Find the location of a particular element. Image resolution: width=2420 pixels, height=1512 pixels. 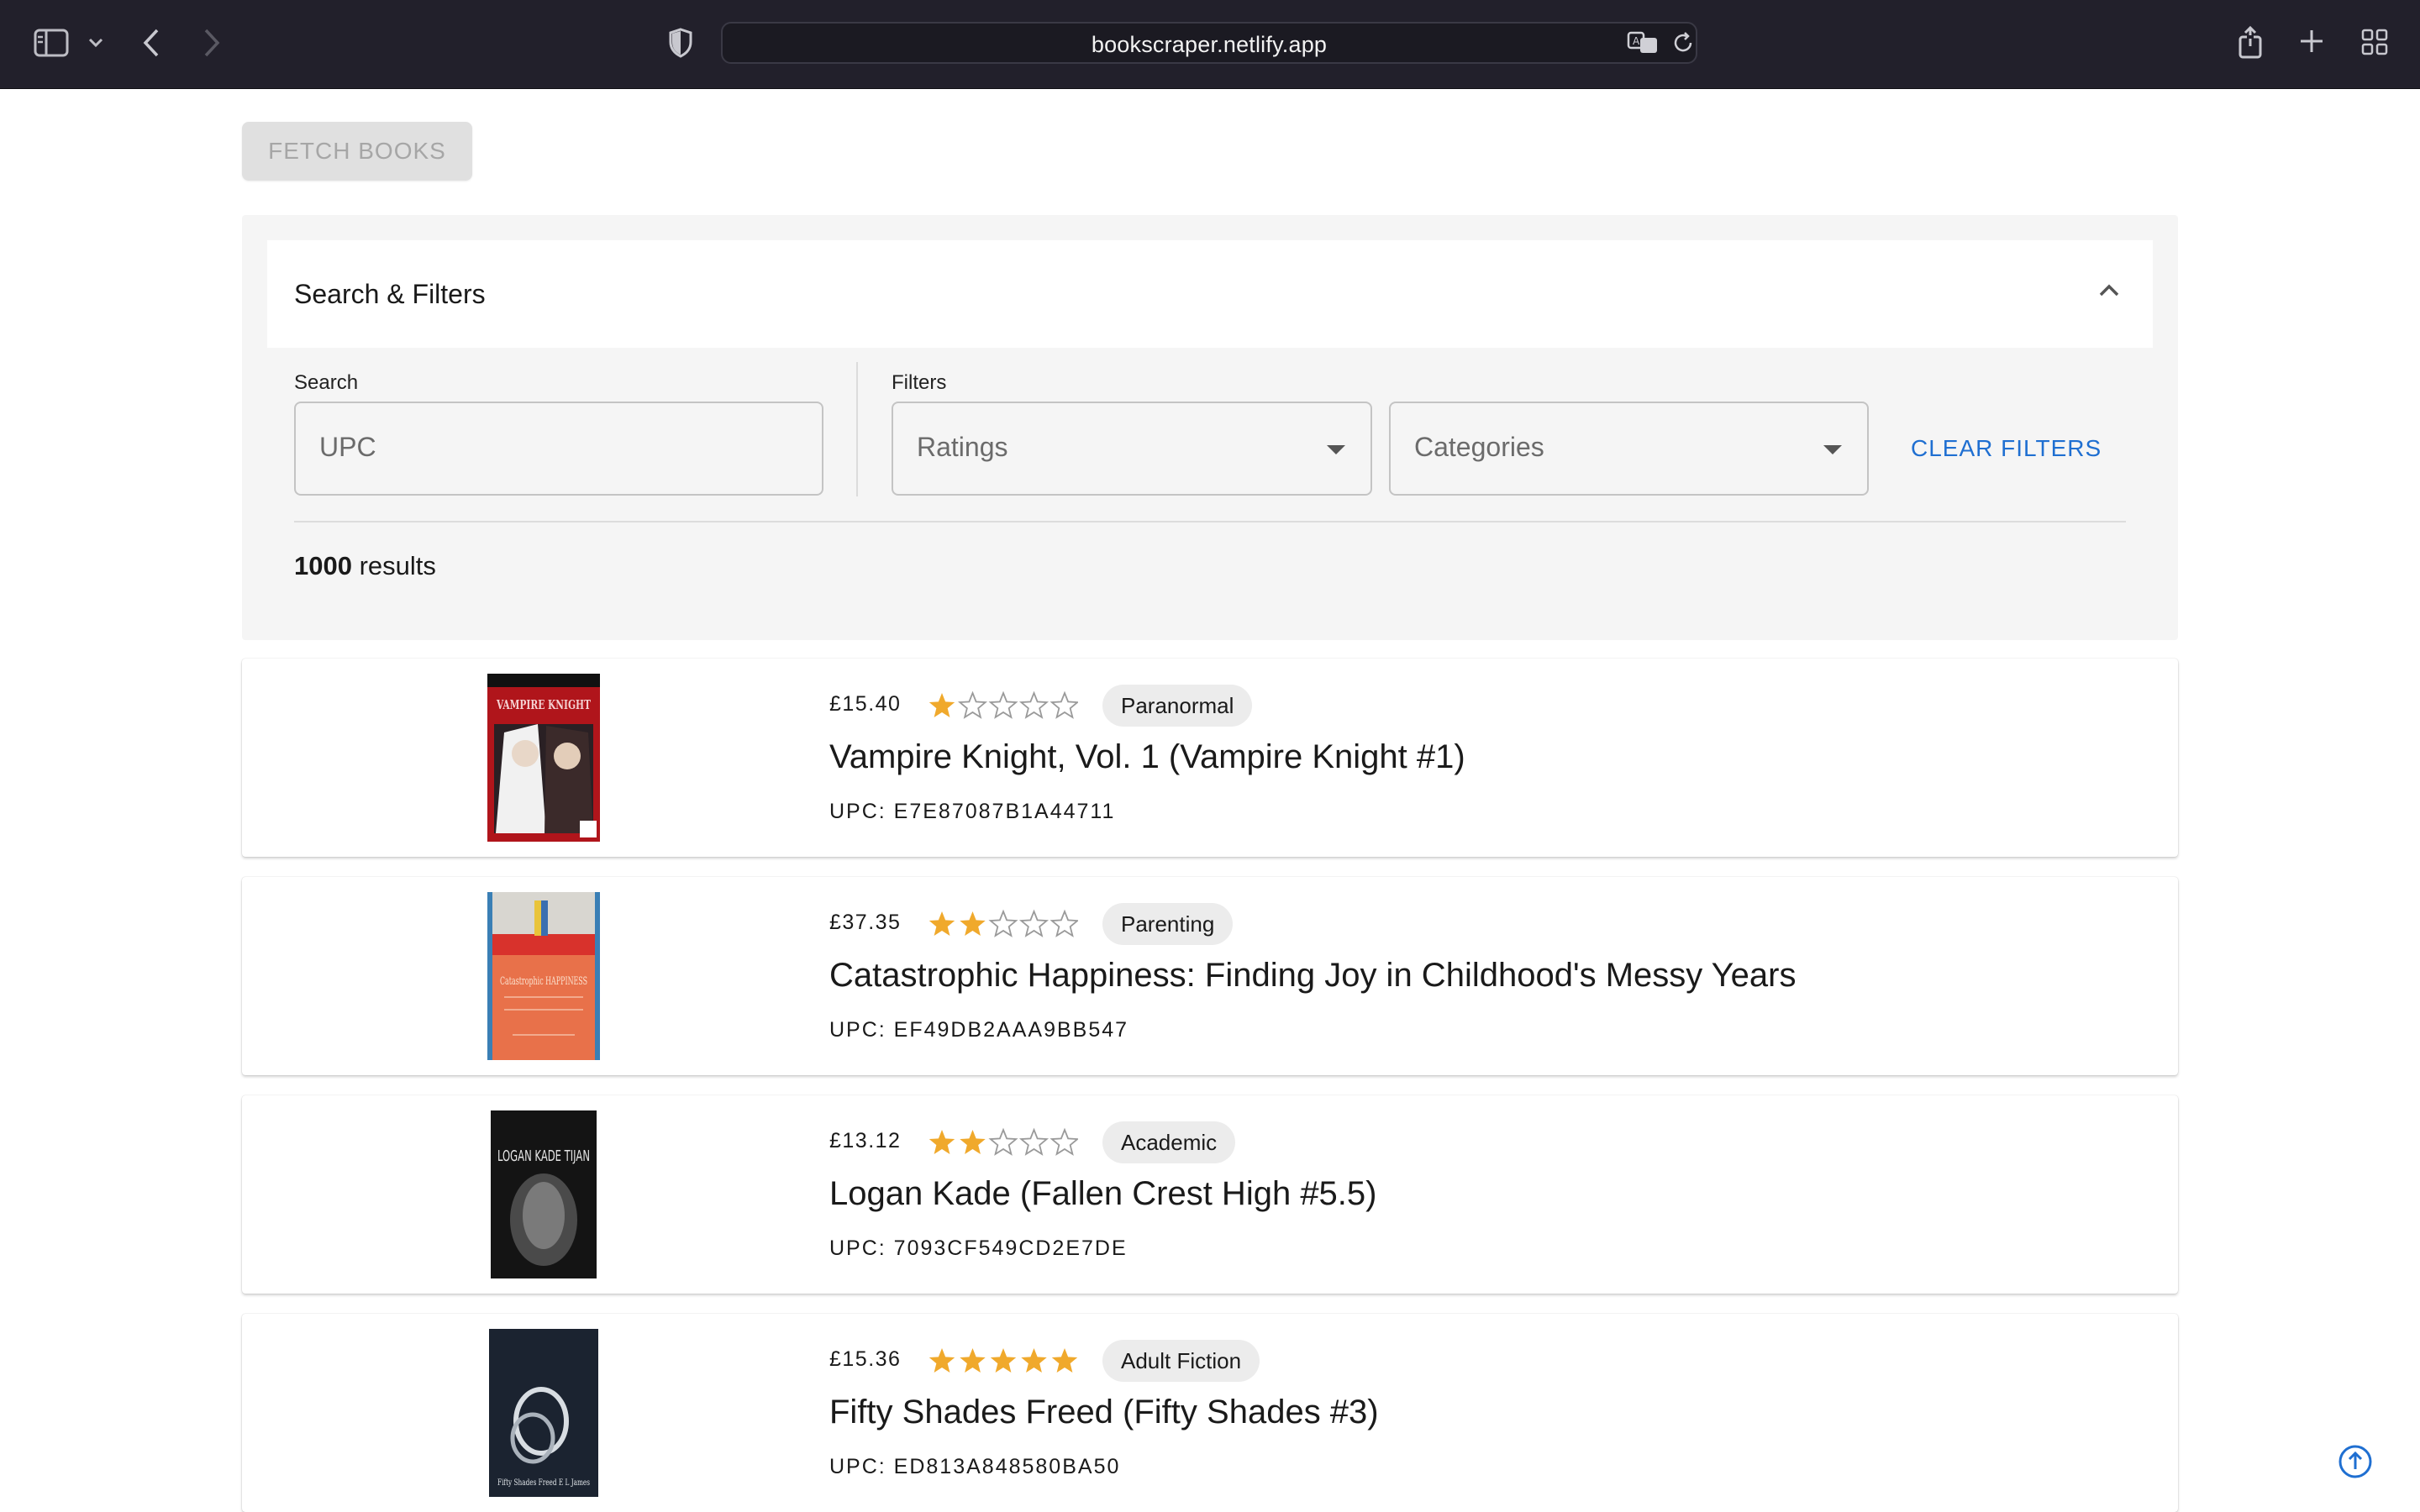

ratings-select: Ratings is located at coordinates (1132, 449).